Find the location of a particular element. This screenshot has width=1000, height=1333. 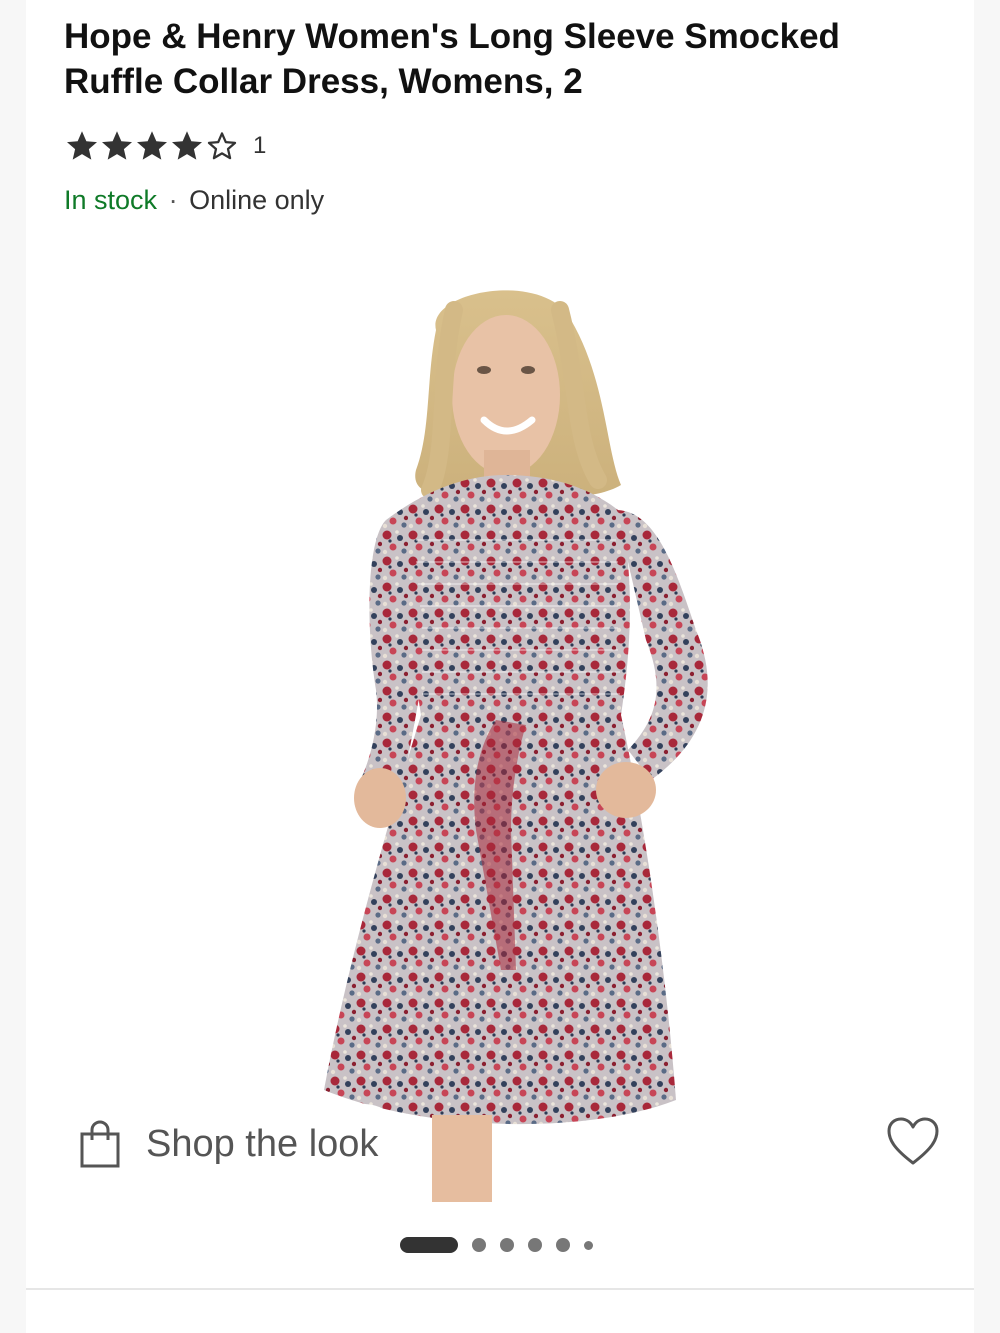

shop-the-look-button: Shop the look is located at coordinates (228, 1144).